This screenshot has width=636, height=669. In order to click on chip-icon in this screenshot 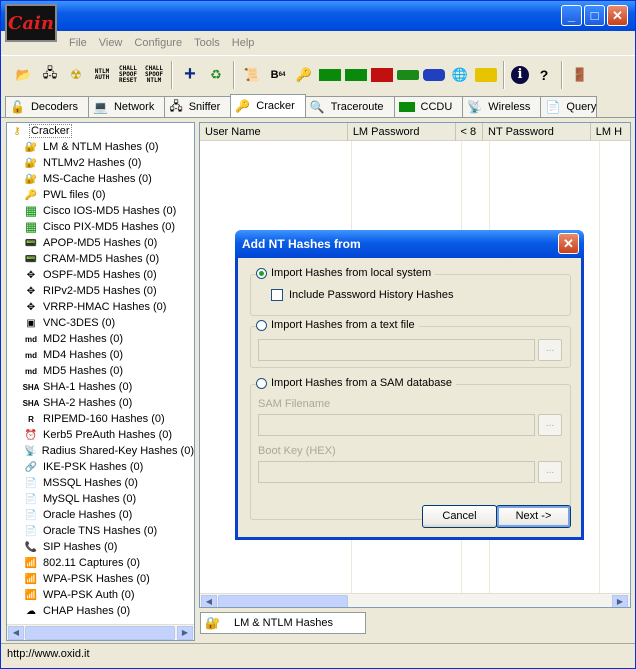, I will do `click(408, 74)`.